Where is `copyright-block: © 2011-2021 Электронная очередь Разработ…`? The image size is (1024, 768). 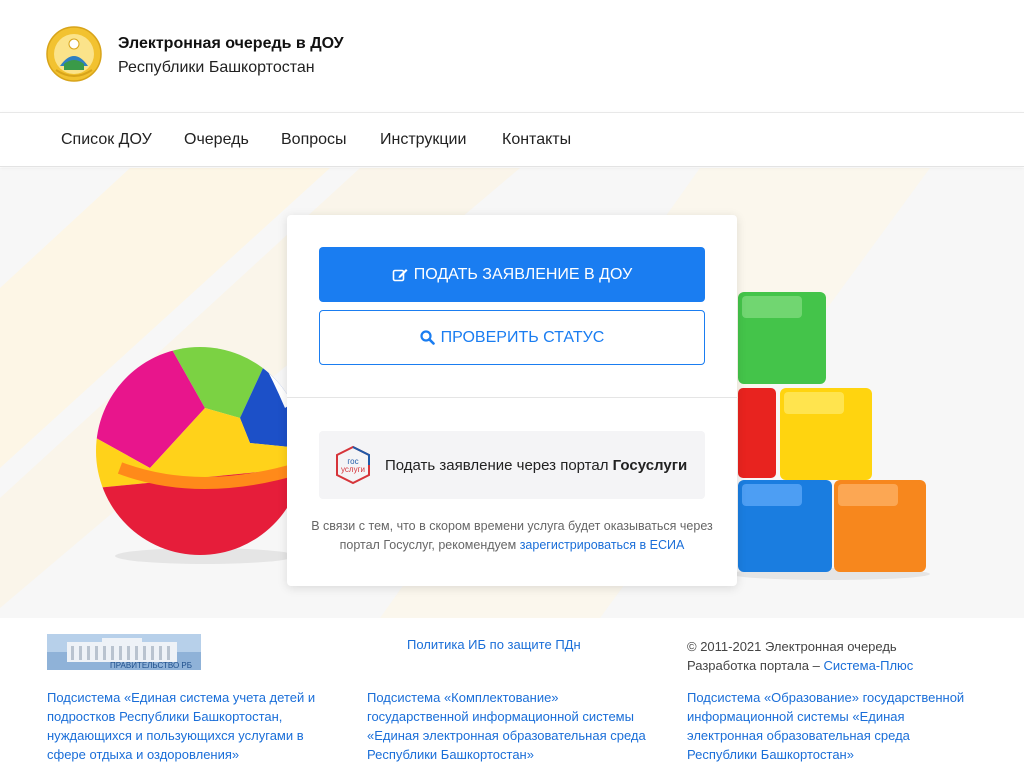 copyright-block: © 2011-2021 Электронная очередь Разработ… is located at coordinates (800, 656).